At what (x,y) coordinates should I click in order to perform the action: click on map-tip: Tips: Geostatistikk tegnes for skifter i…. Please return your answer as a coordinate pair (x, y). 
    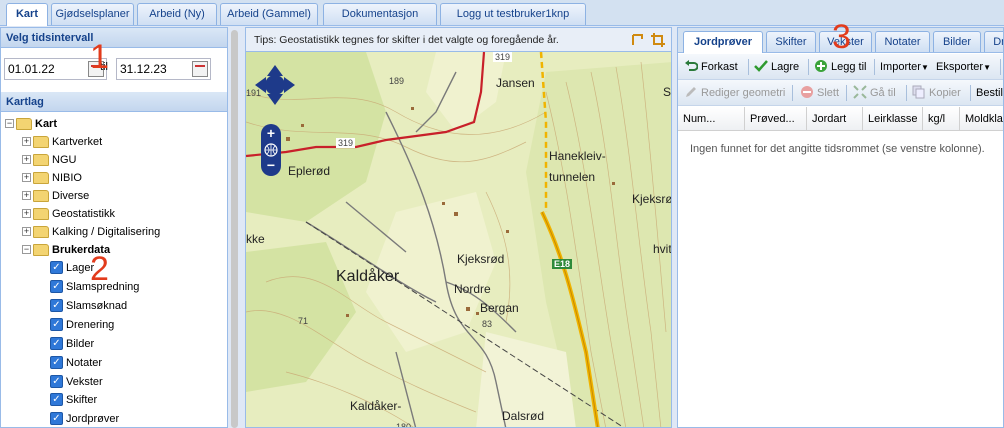
    Looking at the image, I should click on (458, 40).